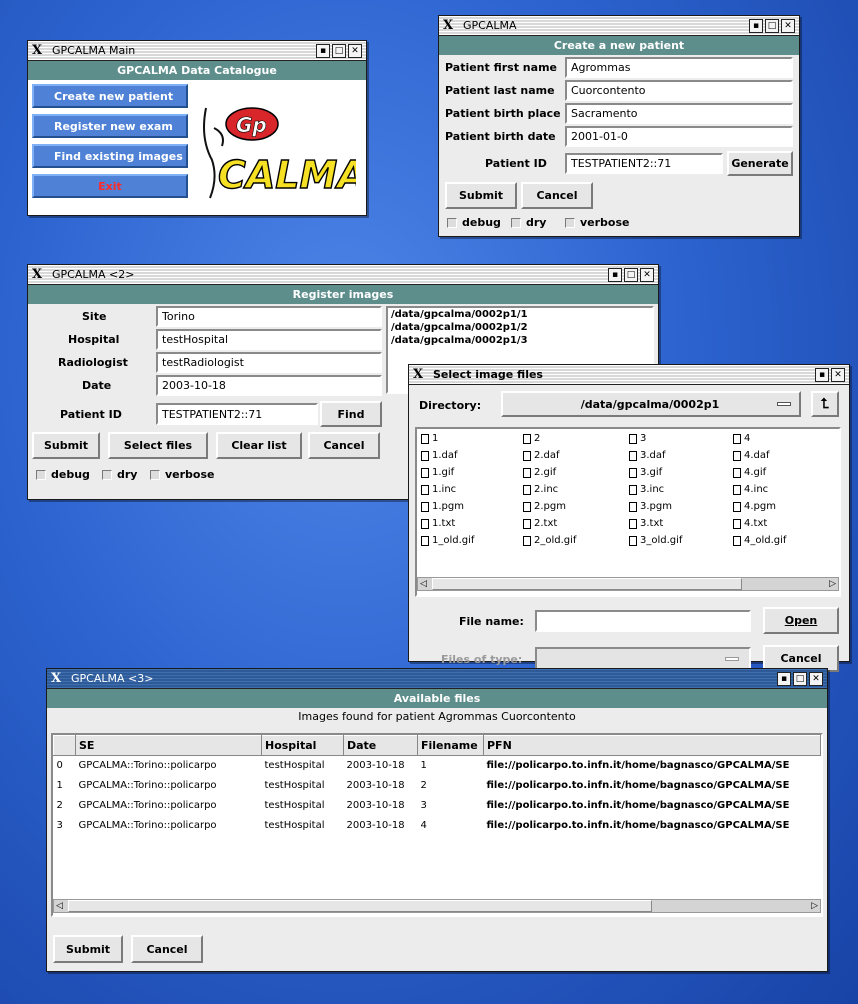 The image size is (858, 1004). I want to click on file-item: 3, so click(637, 438).